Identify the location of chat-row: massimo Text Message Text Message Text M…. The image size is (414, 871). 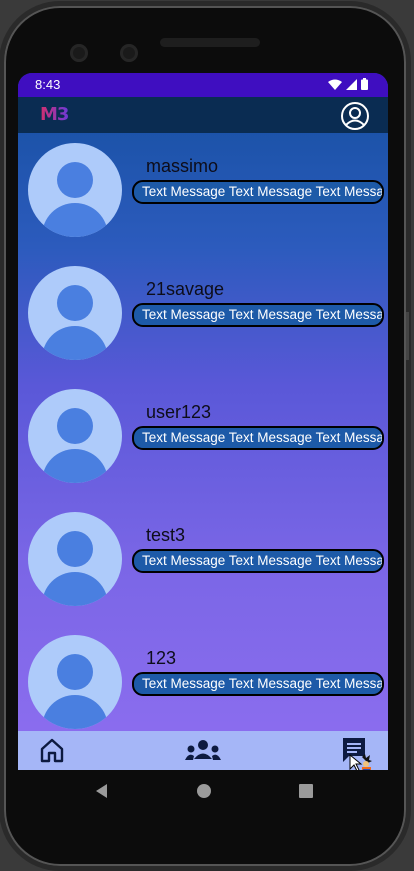
(203, 194).